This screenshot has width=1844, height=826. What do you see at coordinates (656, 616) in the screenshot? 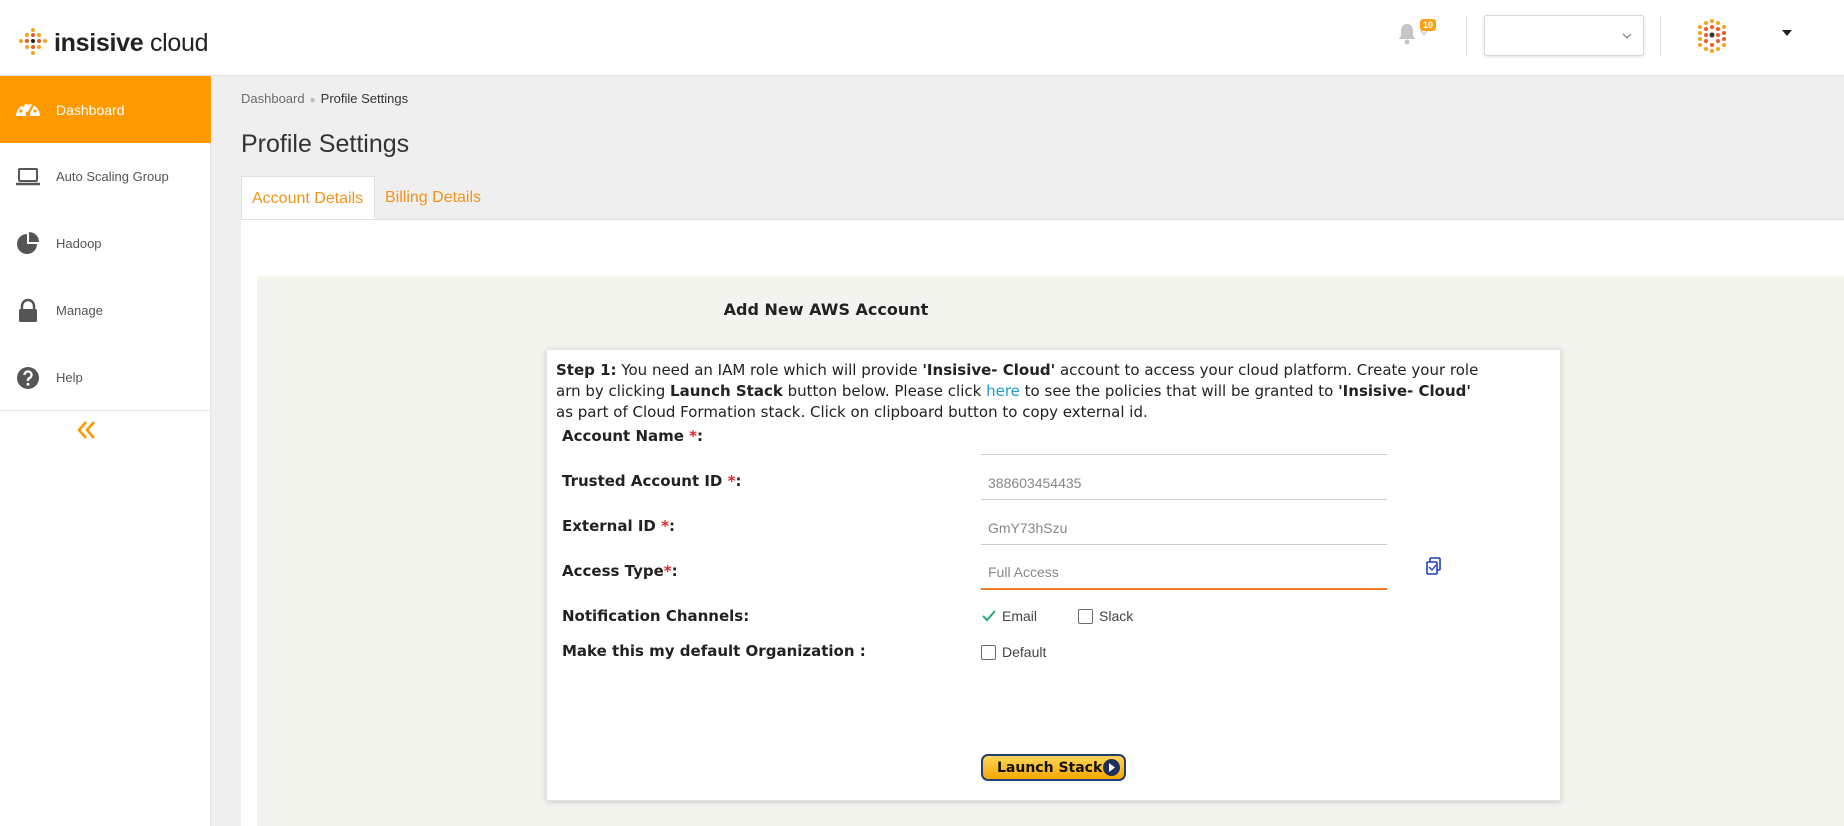
I see `notification-channels-label: Notification Channels:` at bounding box center [656, 616].